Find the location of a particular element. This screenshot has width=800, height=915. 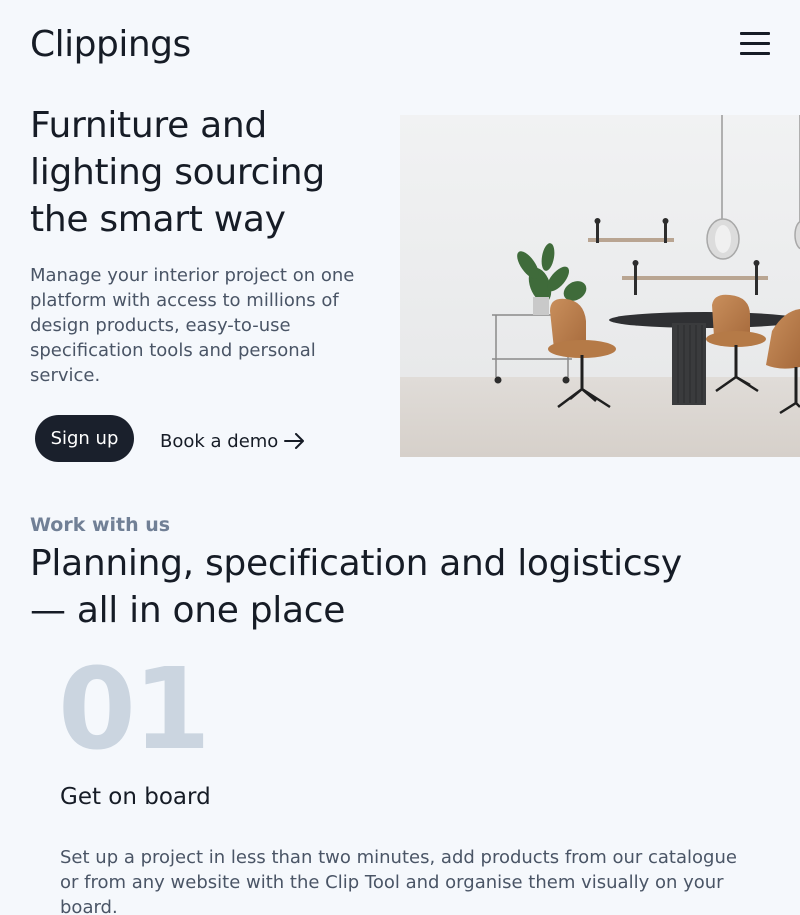

book-demo-label: Book a demo is located at coordinates (219, 441).